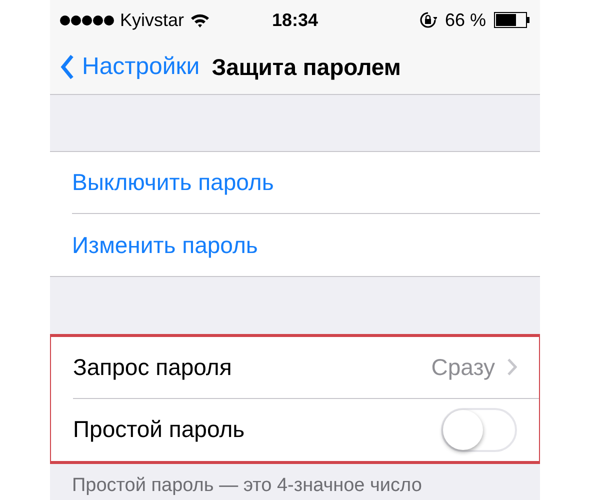  What do you see at coordinates (130, 67) in the screenshot?
I see `back-button: Настройки` at bounding box center [130, 67].